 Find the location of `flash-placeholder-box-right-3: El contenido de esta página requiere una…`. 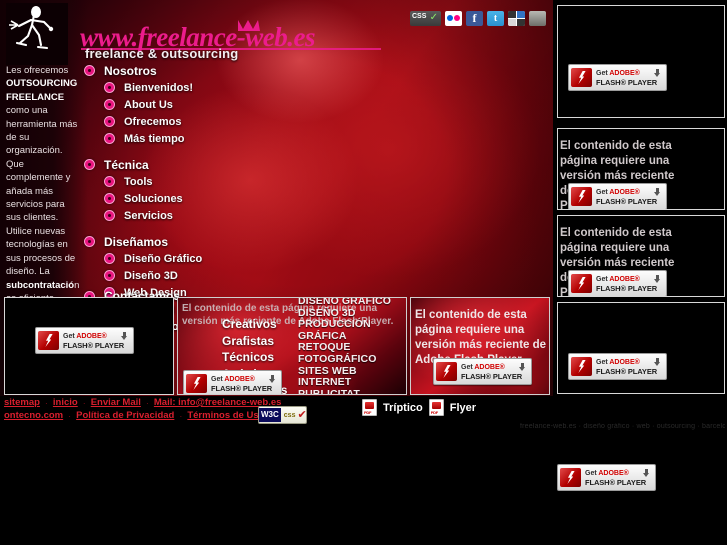

flash-placeholder-box-right-3: El contenido de esta página requiere una… is located at coordinates (641, 256).